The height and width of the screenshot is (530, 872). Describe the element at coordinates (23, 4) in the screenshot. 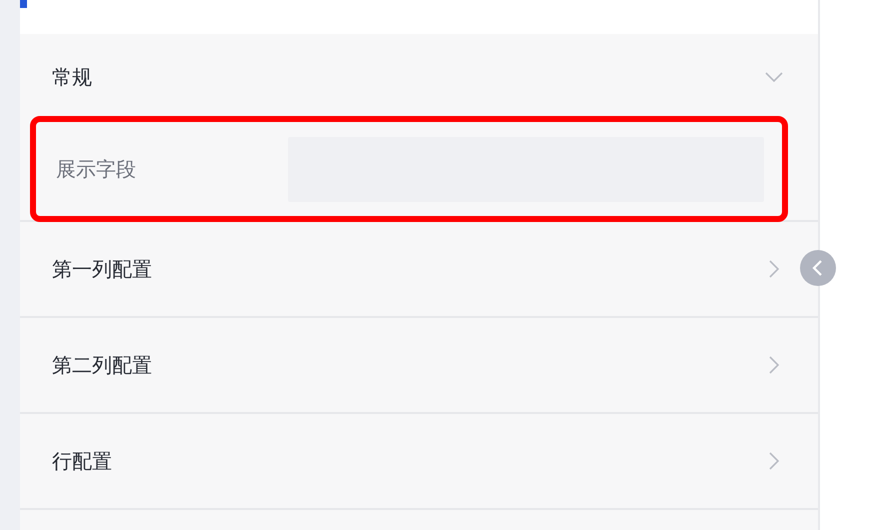

I see `section-marker` at that location.